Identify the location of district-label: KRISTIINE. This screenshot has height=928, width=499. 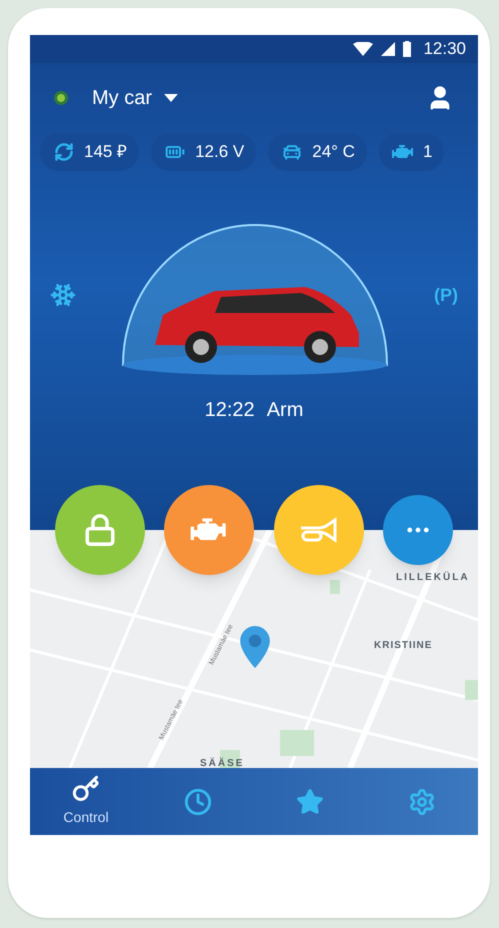
(403, 646).